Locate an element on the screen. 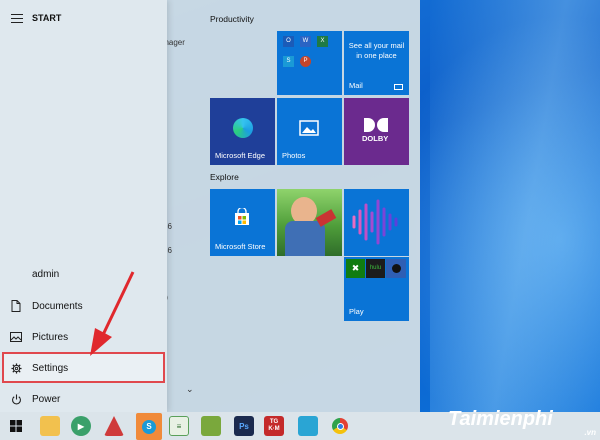 The width and height of the screenshot is (600, 440). hulu-icon: hulu is located at coordinates (375, 268).